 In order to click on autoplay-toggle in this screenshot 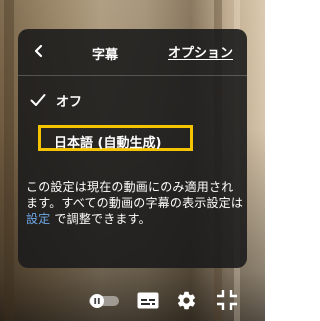, I will do `click(104, 301)`.